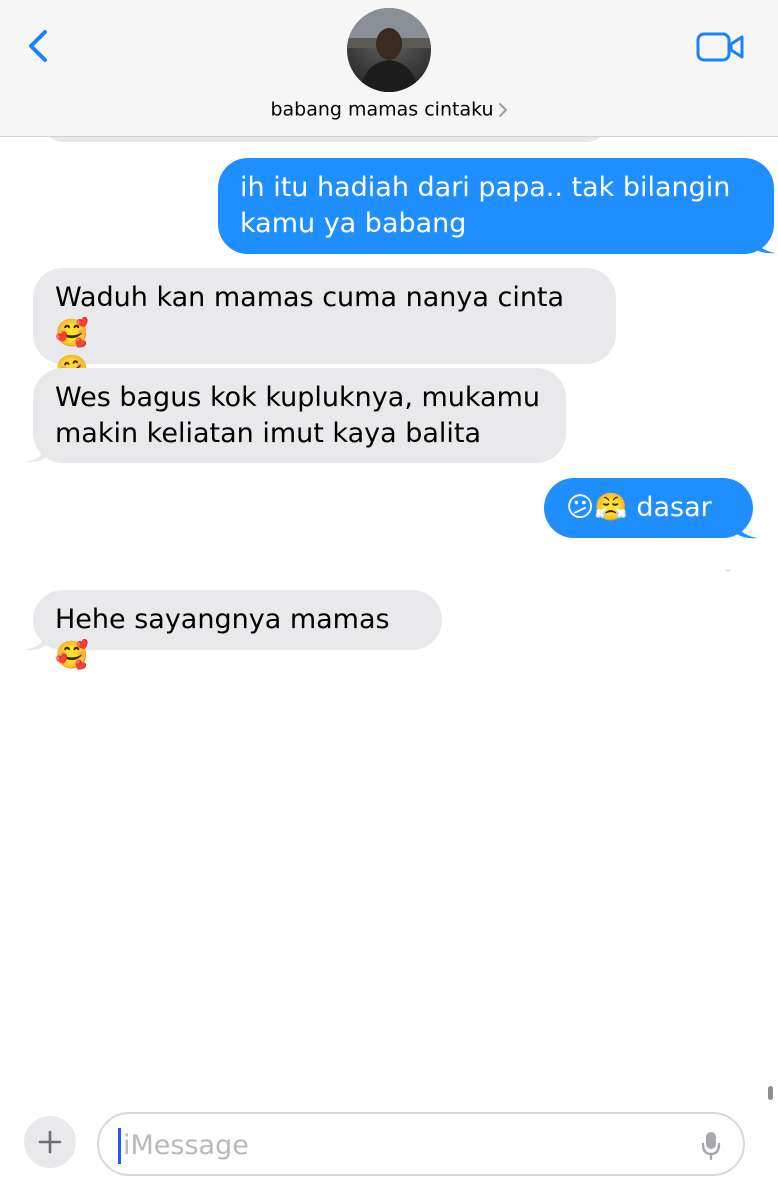 The image size is (778, 1199). Describe the element at coordinates (353, 223) in the screenshot. I see `message-text: kamu ya babang` at that location.